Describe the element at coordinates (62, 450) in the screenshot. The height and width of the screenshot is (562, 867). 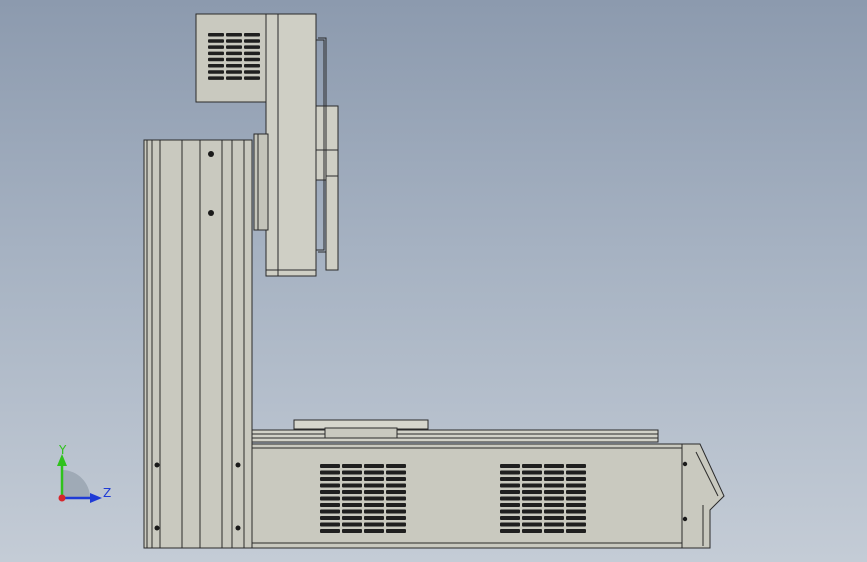
I see `y-axis-label: Y` at that location.